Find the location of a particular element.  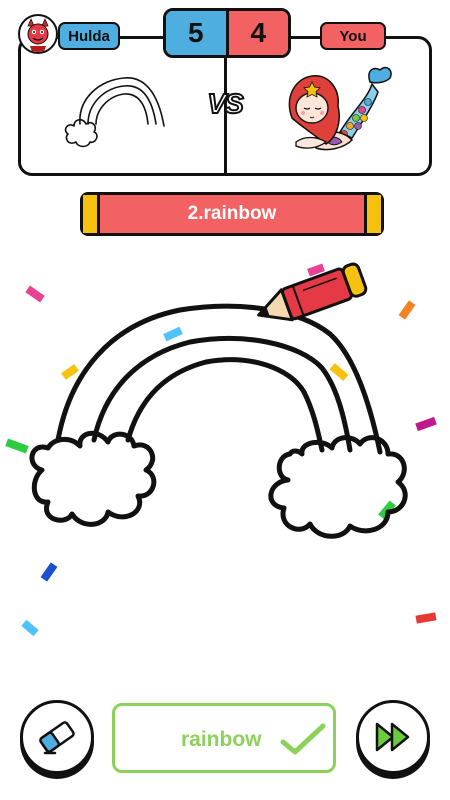

answer-box: rainbow is located at coordinates (224, 738).